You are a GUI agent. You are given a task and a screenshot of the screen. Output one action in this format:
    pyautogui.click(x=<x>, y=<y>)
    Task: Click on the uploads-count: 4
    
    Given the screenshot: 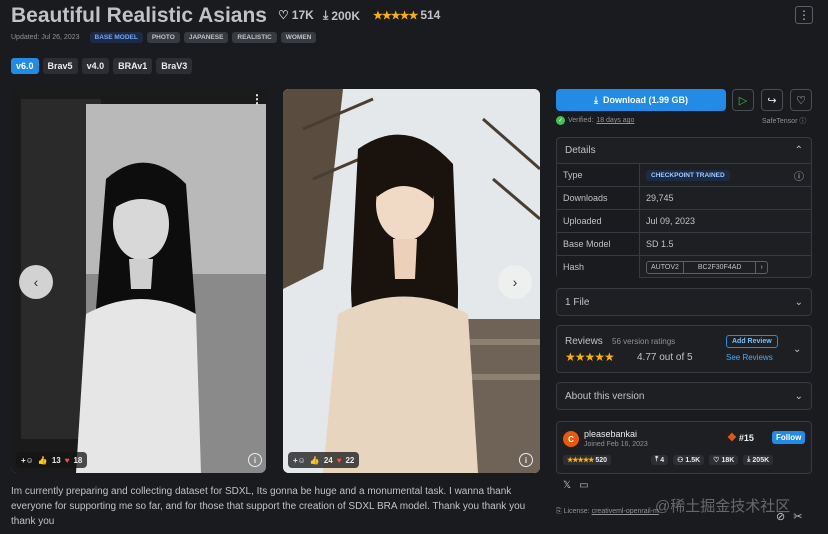 What is the action you would take?
    pyautogui.click(x=662, y=460)
    